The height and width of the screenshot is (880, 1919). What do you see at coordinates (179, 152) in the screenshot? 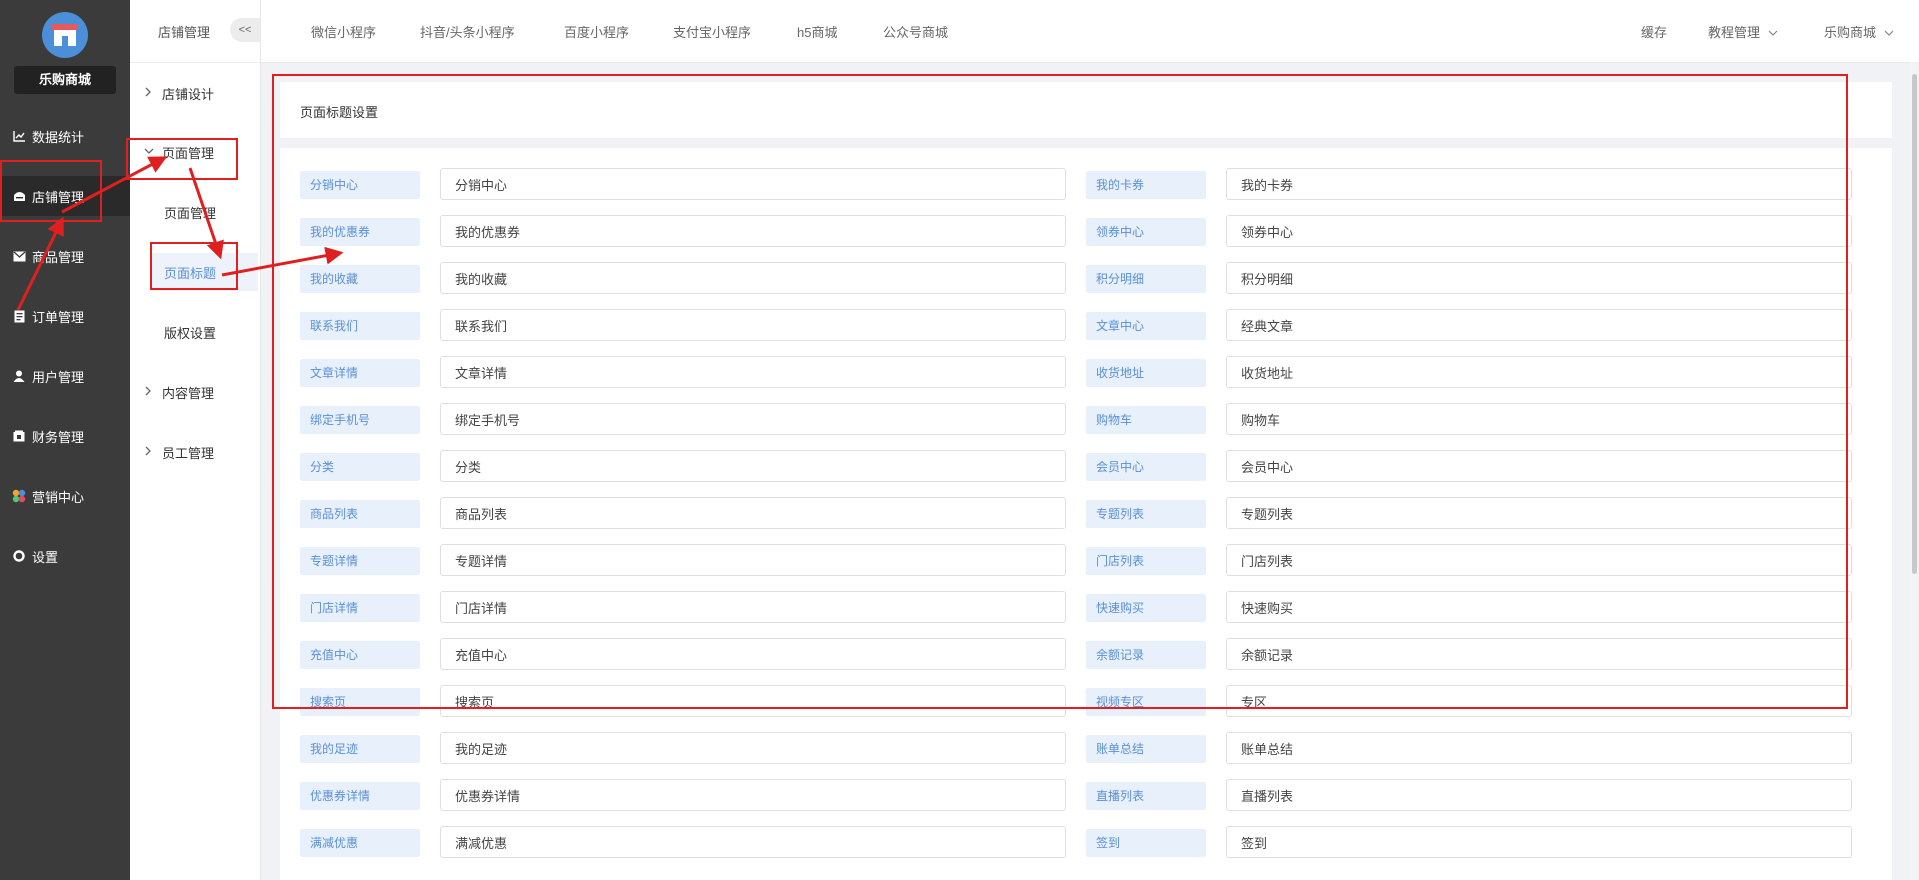
I see `subnav-page-management: 页面管理` at bounding box center [179, 152].